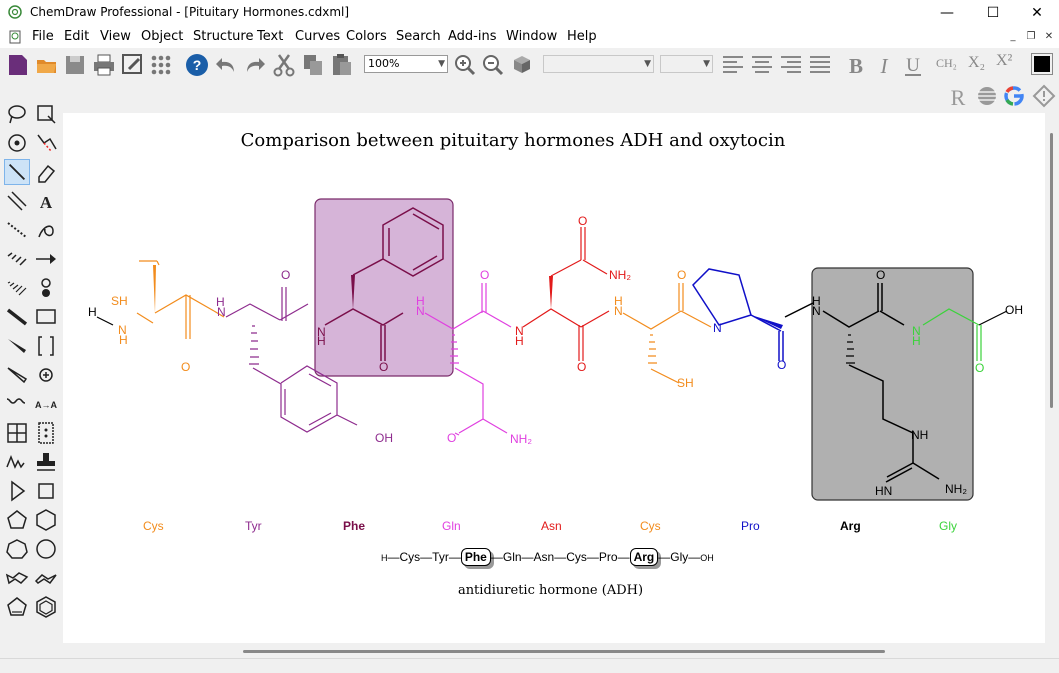  Describe the element at coordinates (46, 259) in the screenshot. I see `arrow-tool-icon` at that location.